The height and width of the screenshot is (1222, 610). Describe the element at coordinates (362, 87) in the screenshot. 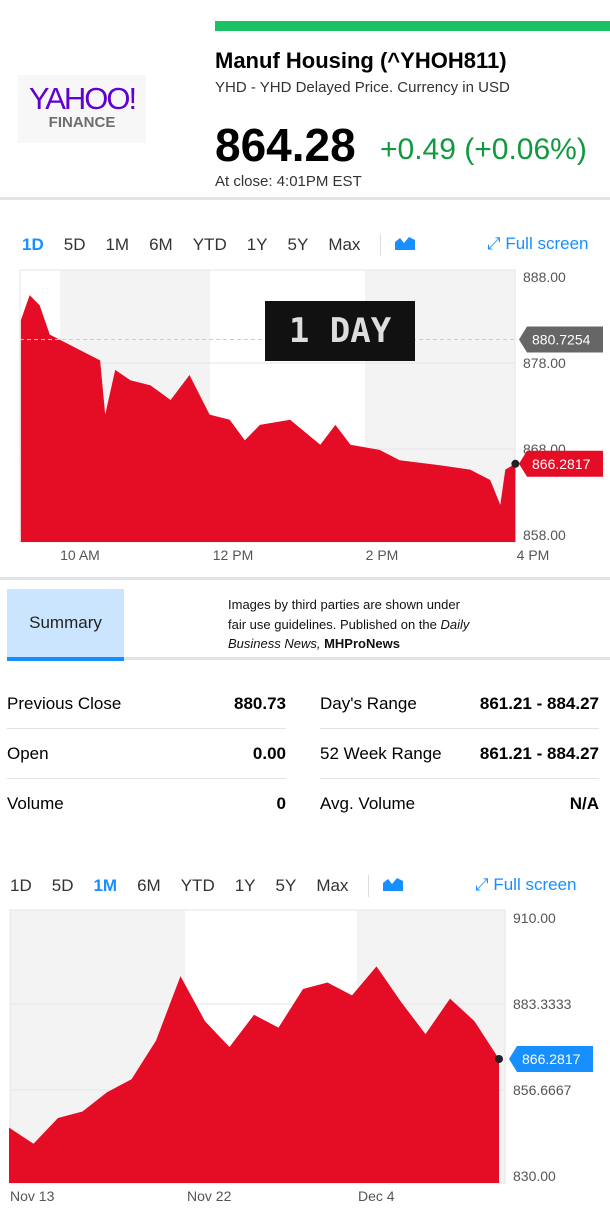

I see `quote-subtitle: YHD - YHD Delayed Price. Currency in USD` at that location.